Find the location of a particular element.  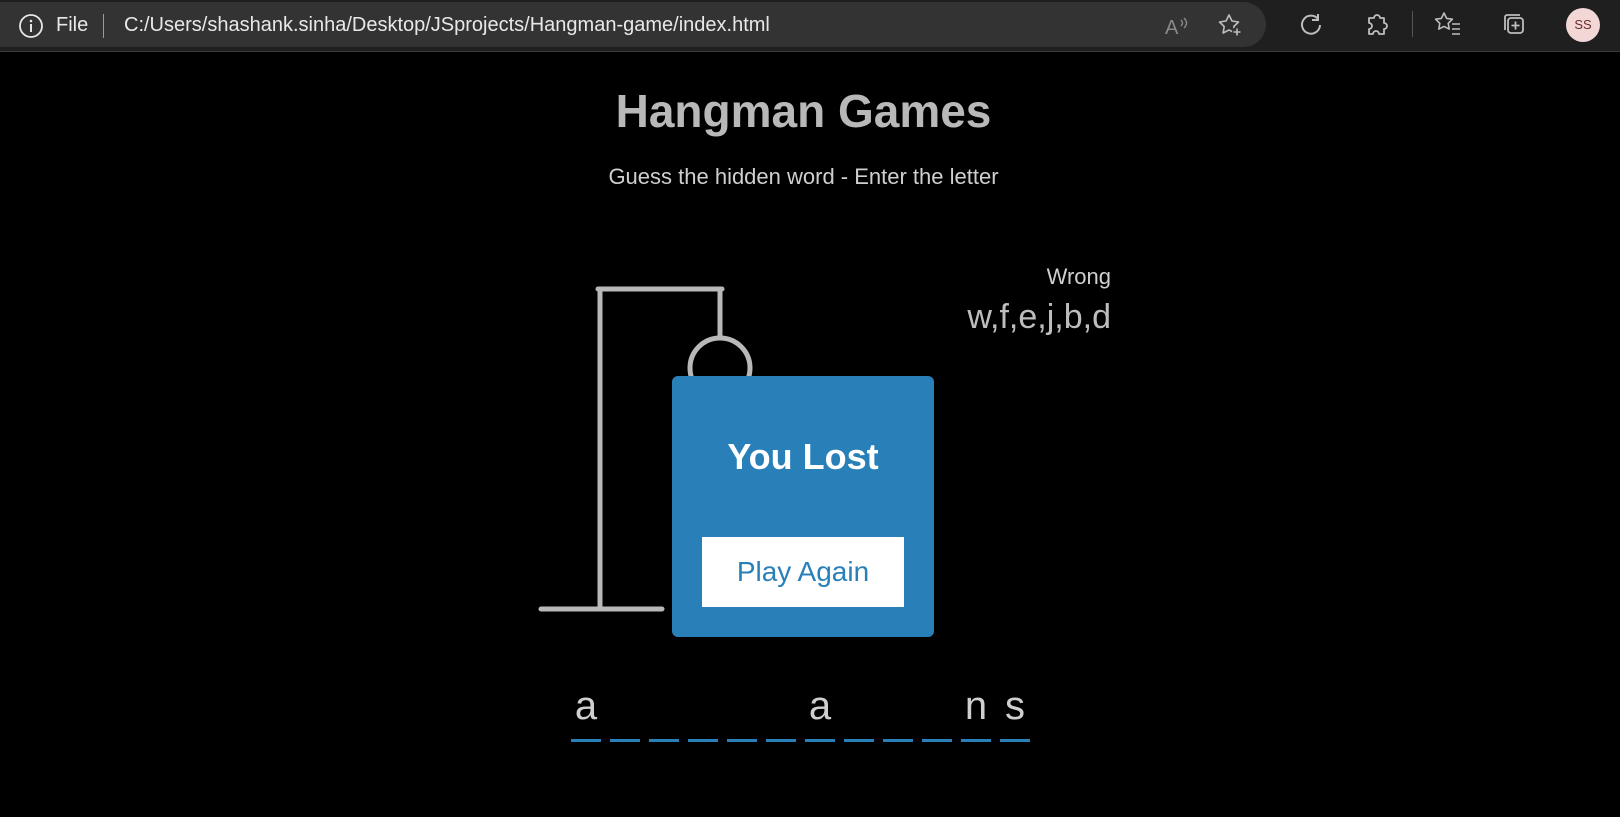

wrong-letters-list: w,f,e,j,b,d is located at coordinates (1039, 317).